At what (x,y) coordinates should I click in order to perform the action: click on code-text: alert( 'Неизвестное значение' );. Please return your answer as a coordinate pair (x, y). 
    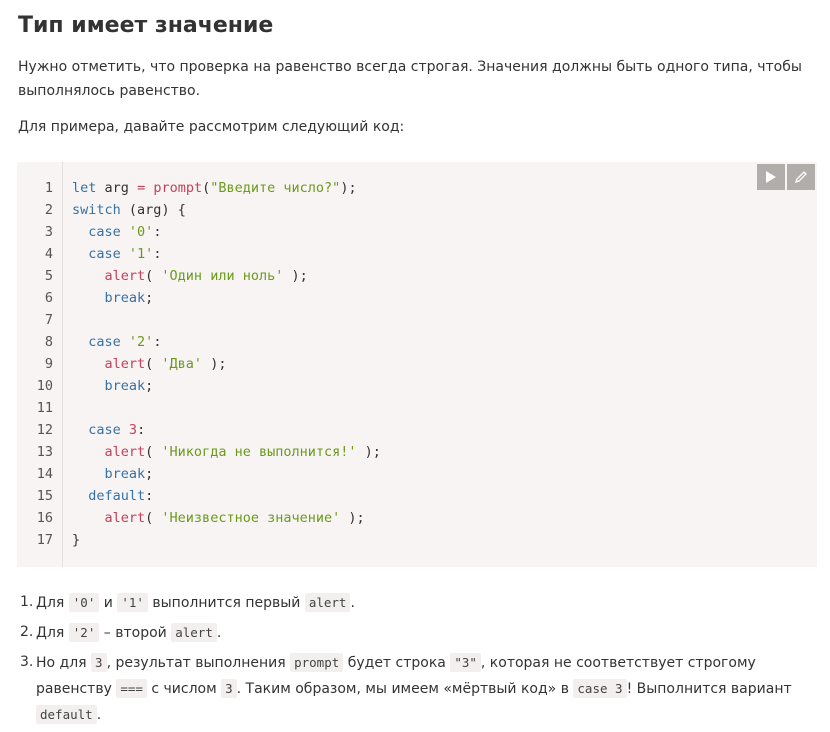
    Looking at the image, I should click on (234, 518).